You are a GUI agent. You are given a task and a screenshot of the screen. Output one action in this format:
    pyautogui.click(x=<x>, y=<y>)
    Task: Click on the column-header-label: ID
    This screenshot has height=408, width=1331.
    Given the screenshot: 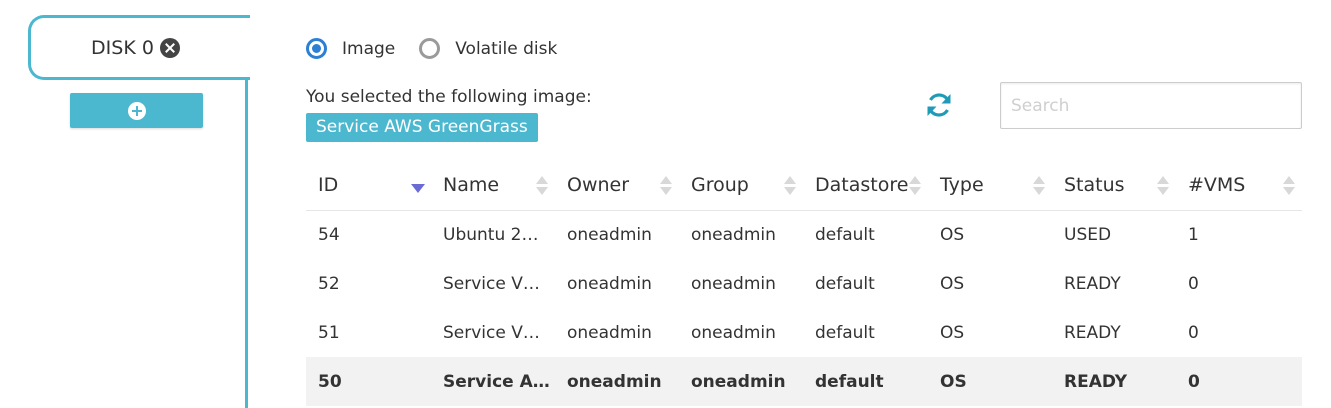 What is the action you would take?
    pyautogui.click(x=328, y=184)
    